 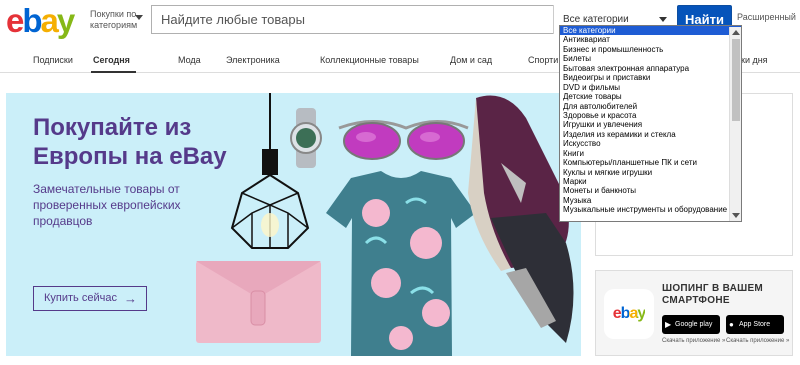 What do you see at coordinates (650, 68) in the screenshot?
I see `dropdown-option: Бытовая электронная аппаратура` at bounding box center [650, 68].